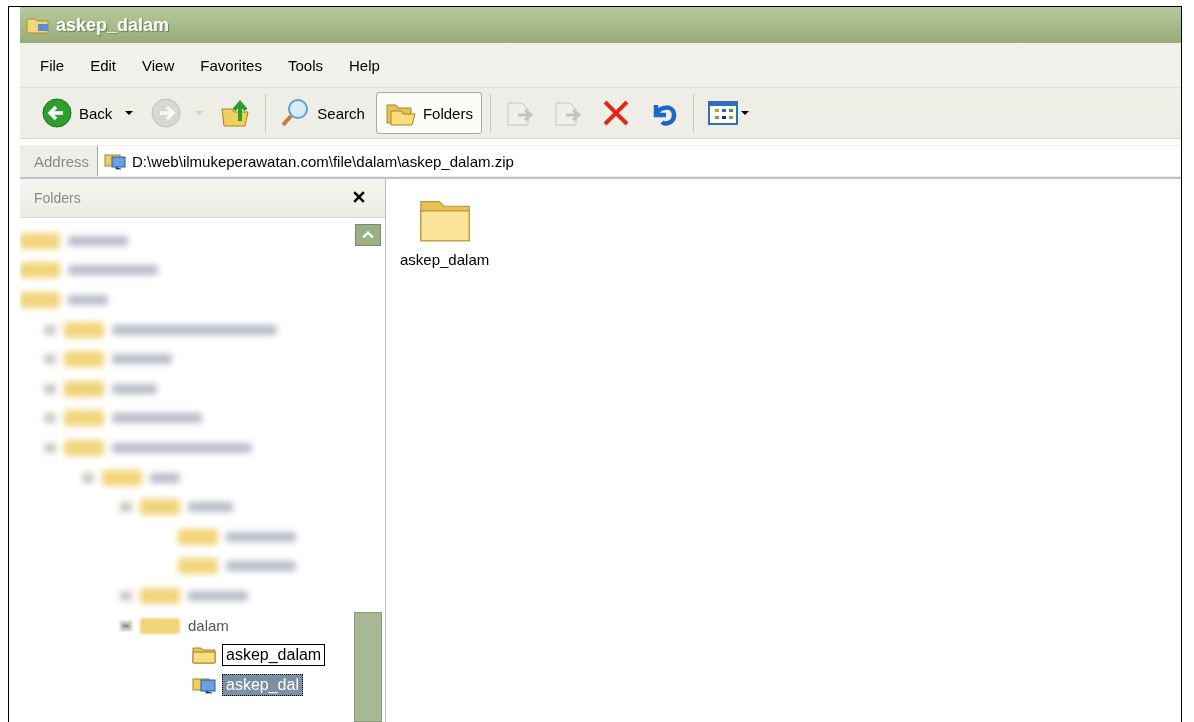 The width and height of the screenshot is (1194, 722). I want to click on close-icon, so click(359, 196).